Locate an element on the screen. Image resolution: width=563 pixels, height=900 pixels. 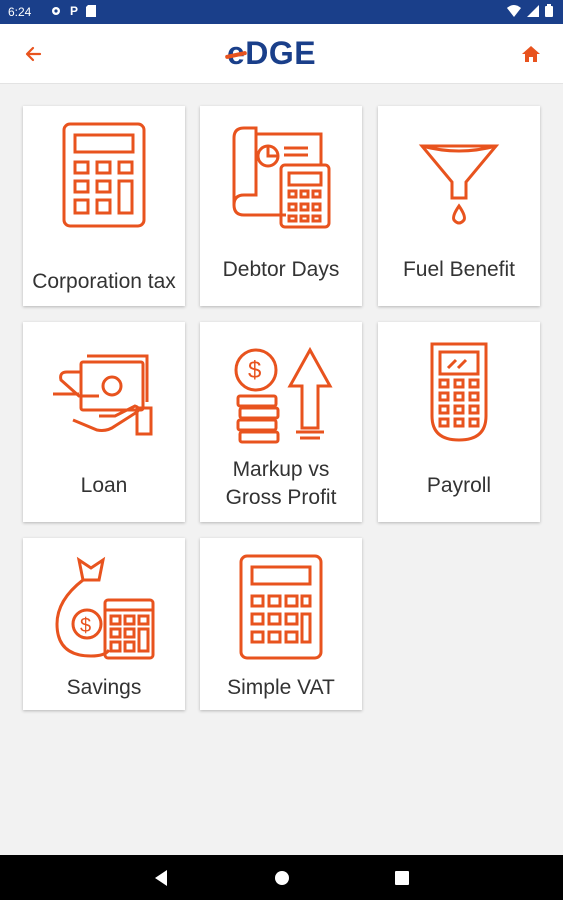
tile-label: Corporation tax is located at coordinates (104, 281).